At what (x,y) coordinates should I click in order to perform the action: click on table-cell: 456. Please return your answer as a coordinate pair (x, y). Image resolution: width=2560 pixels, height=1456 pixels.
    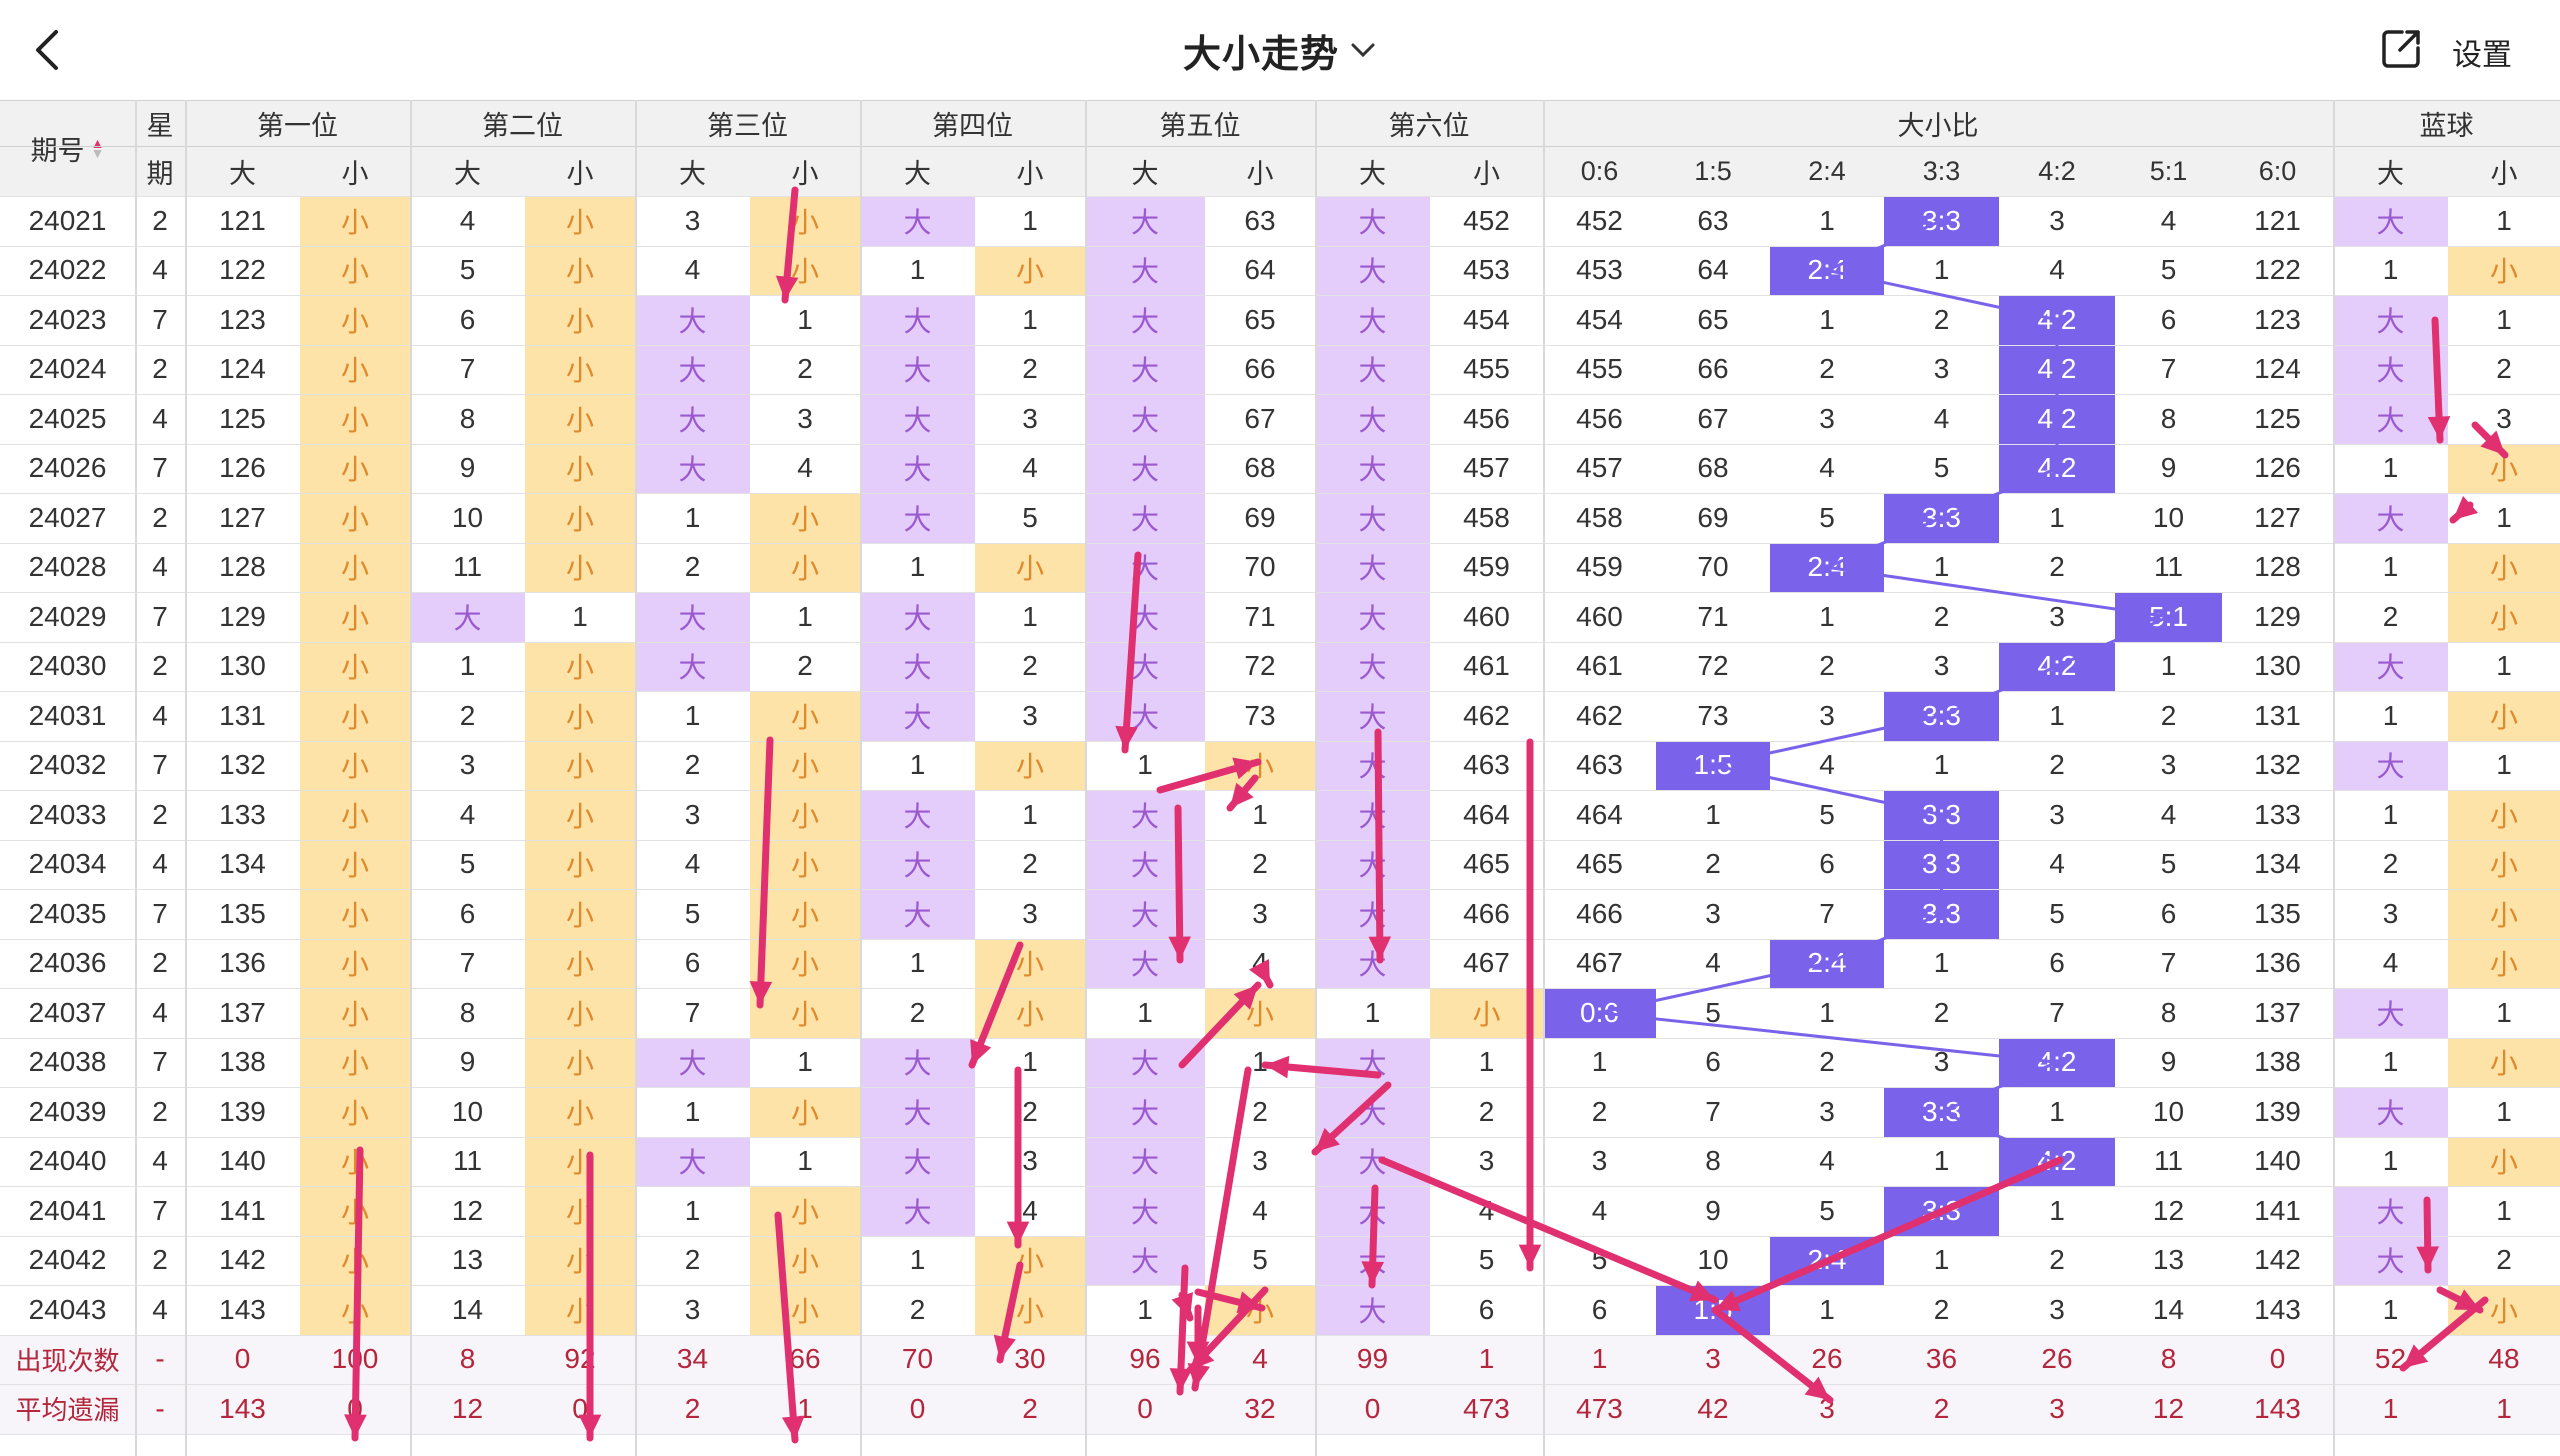
    Looking at the image, I should click on (1486, 418).